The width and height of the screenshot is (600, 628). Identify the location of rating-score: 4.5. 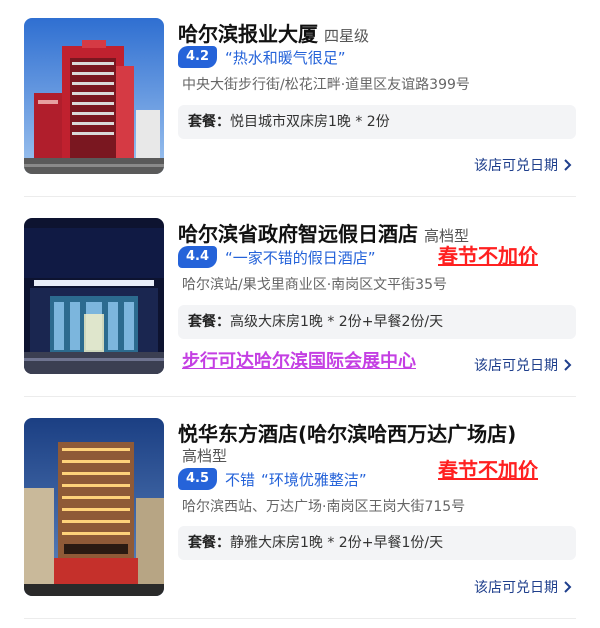
(198, 479).